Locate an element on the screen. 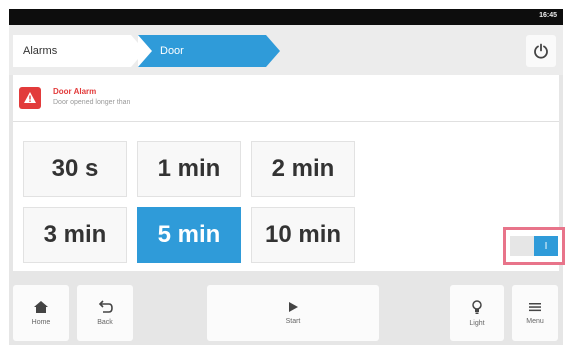  breadcrumb-alarms: Alarms is located at coordinates (79, 51).